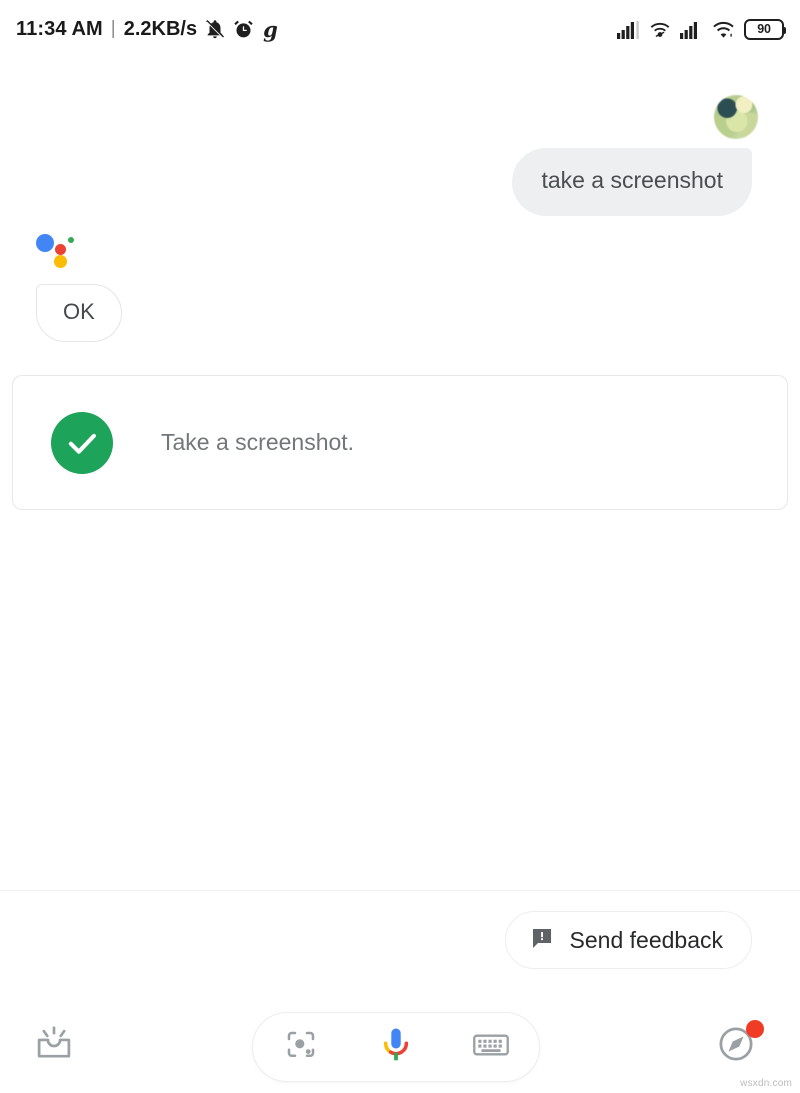  Describe the element at coordinates (628, 29) in the screenshot. I see `signal-bars-icon` at that location.